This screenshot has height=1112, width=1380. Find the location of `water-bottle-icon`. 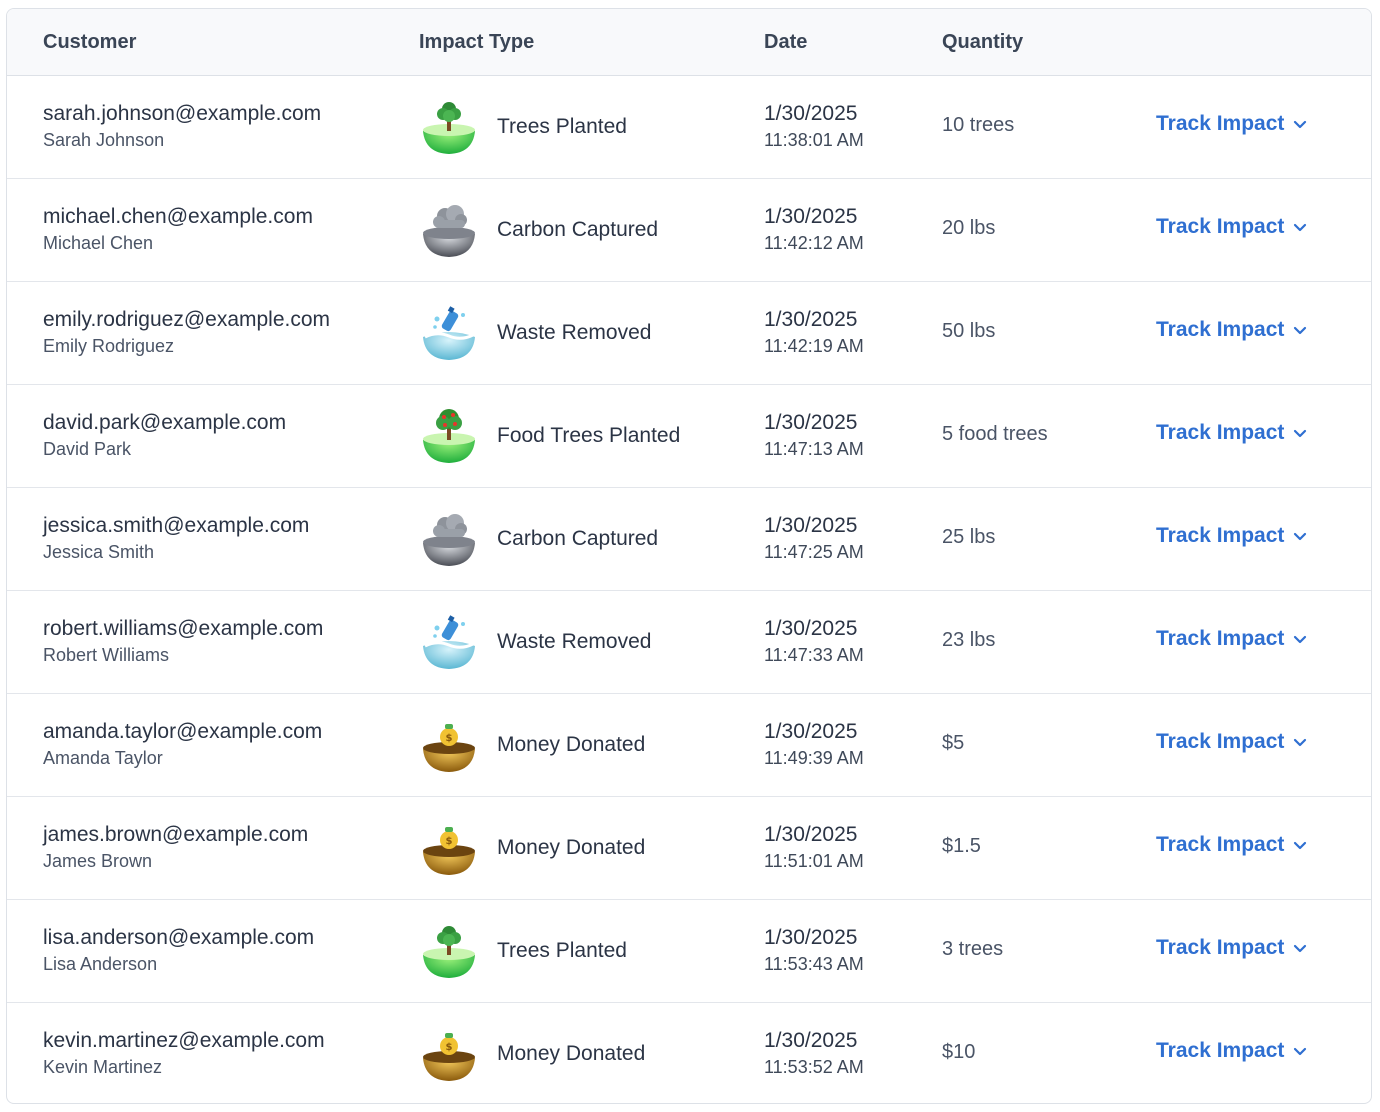

water-bottle-icon is located at coordinates (449, 333).